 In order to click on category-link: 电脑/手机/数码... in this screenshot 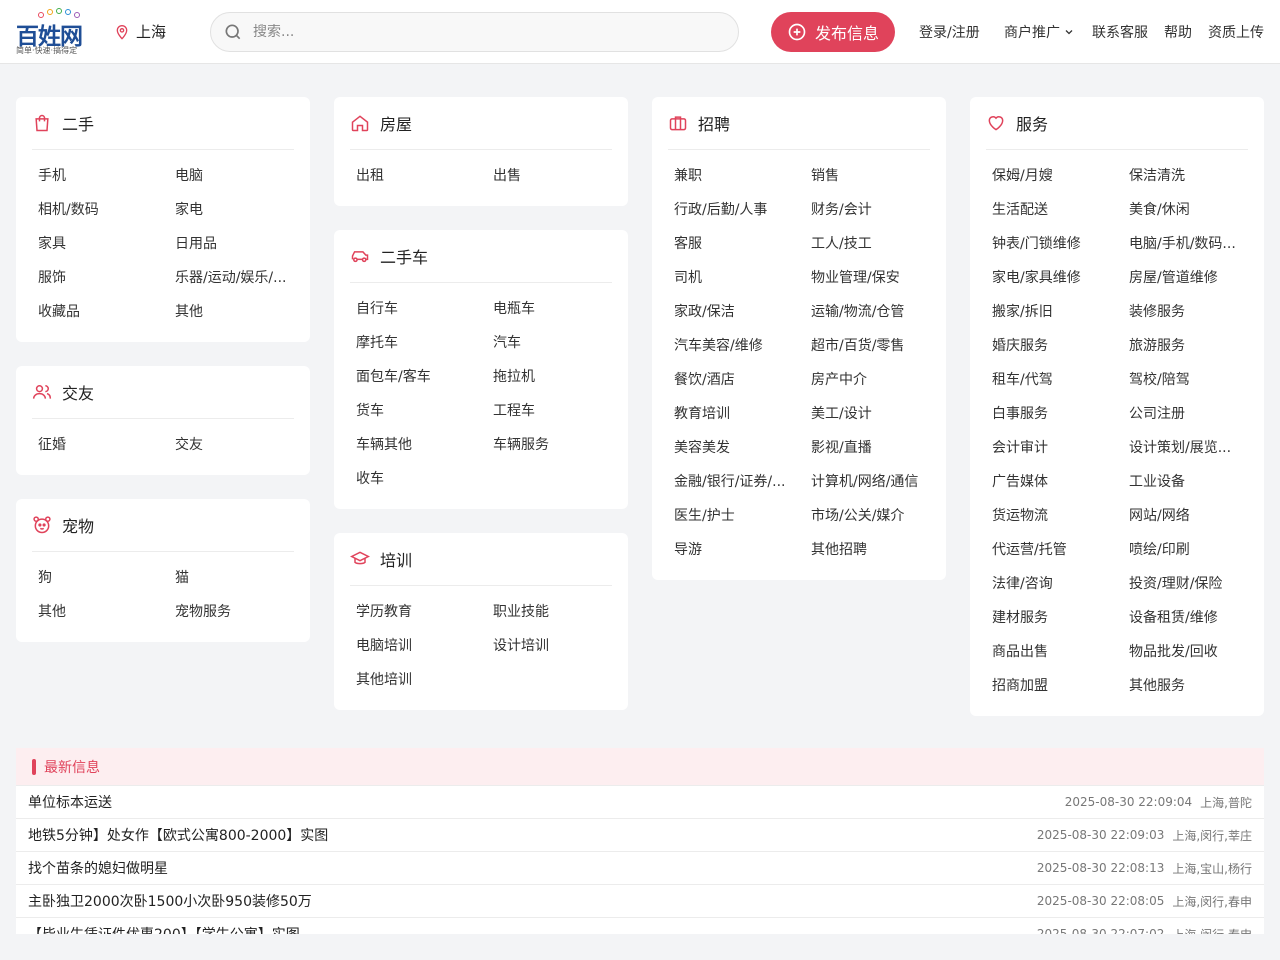, I will do `click(1188, 244)`.